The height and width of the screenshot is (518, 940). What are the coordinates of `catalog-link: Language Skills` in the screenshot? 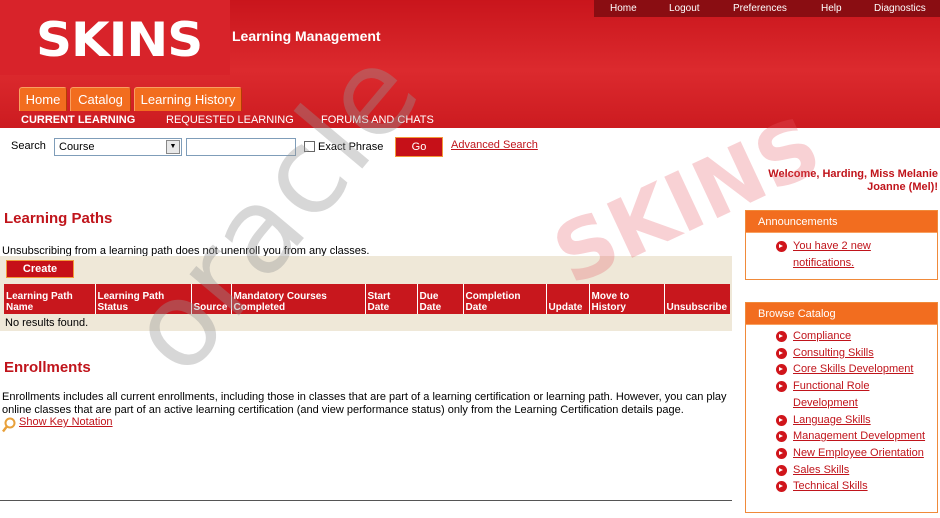 It's located at (832, 420).